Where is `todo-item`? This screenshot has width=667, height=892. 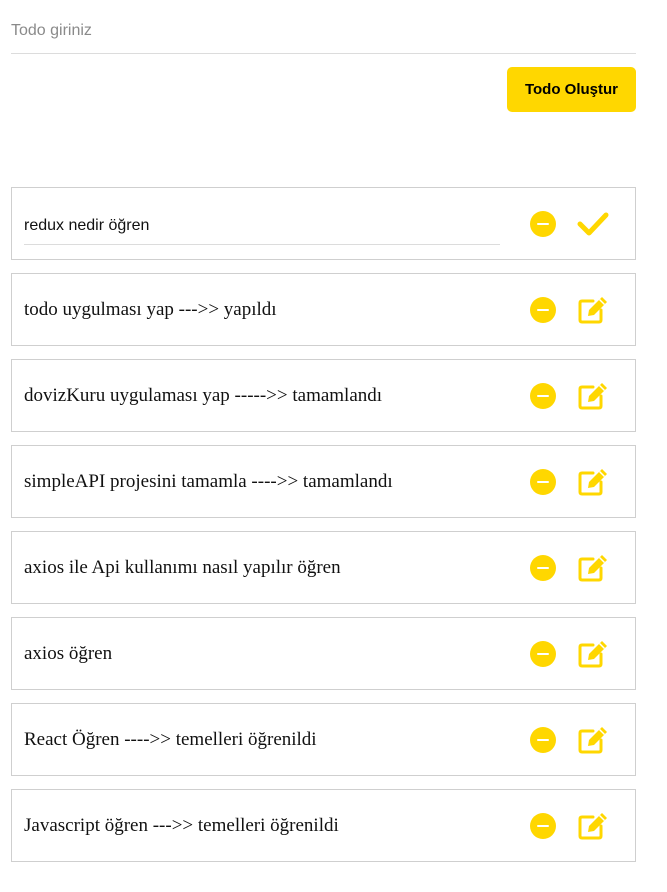
todo-item is located at coordinates (323, 223).